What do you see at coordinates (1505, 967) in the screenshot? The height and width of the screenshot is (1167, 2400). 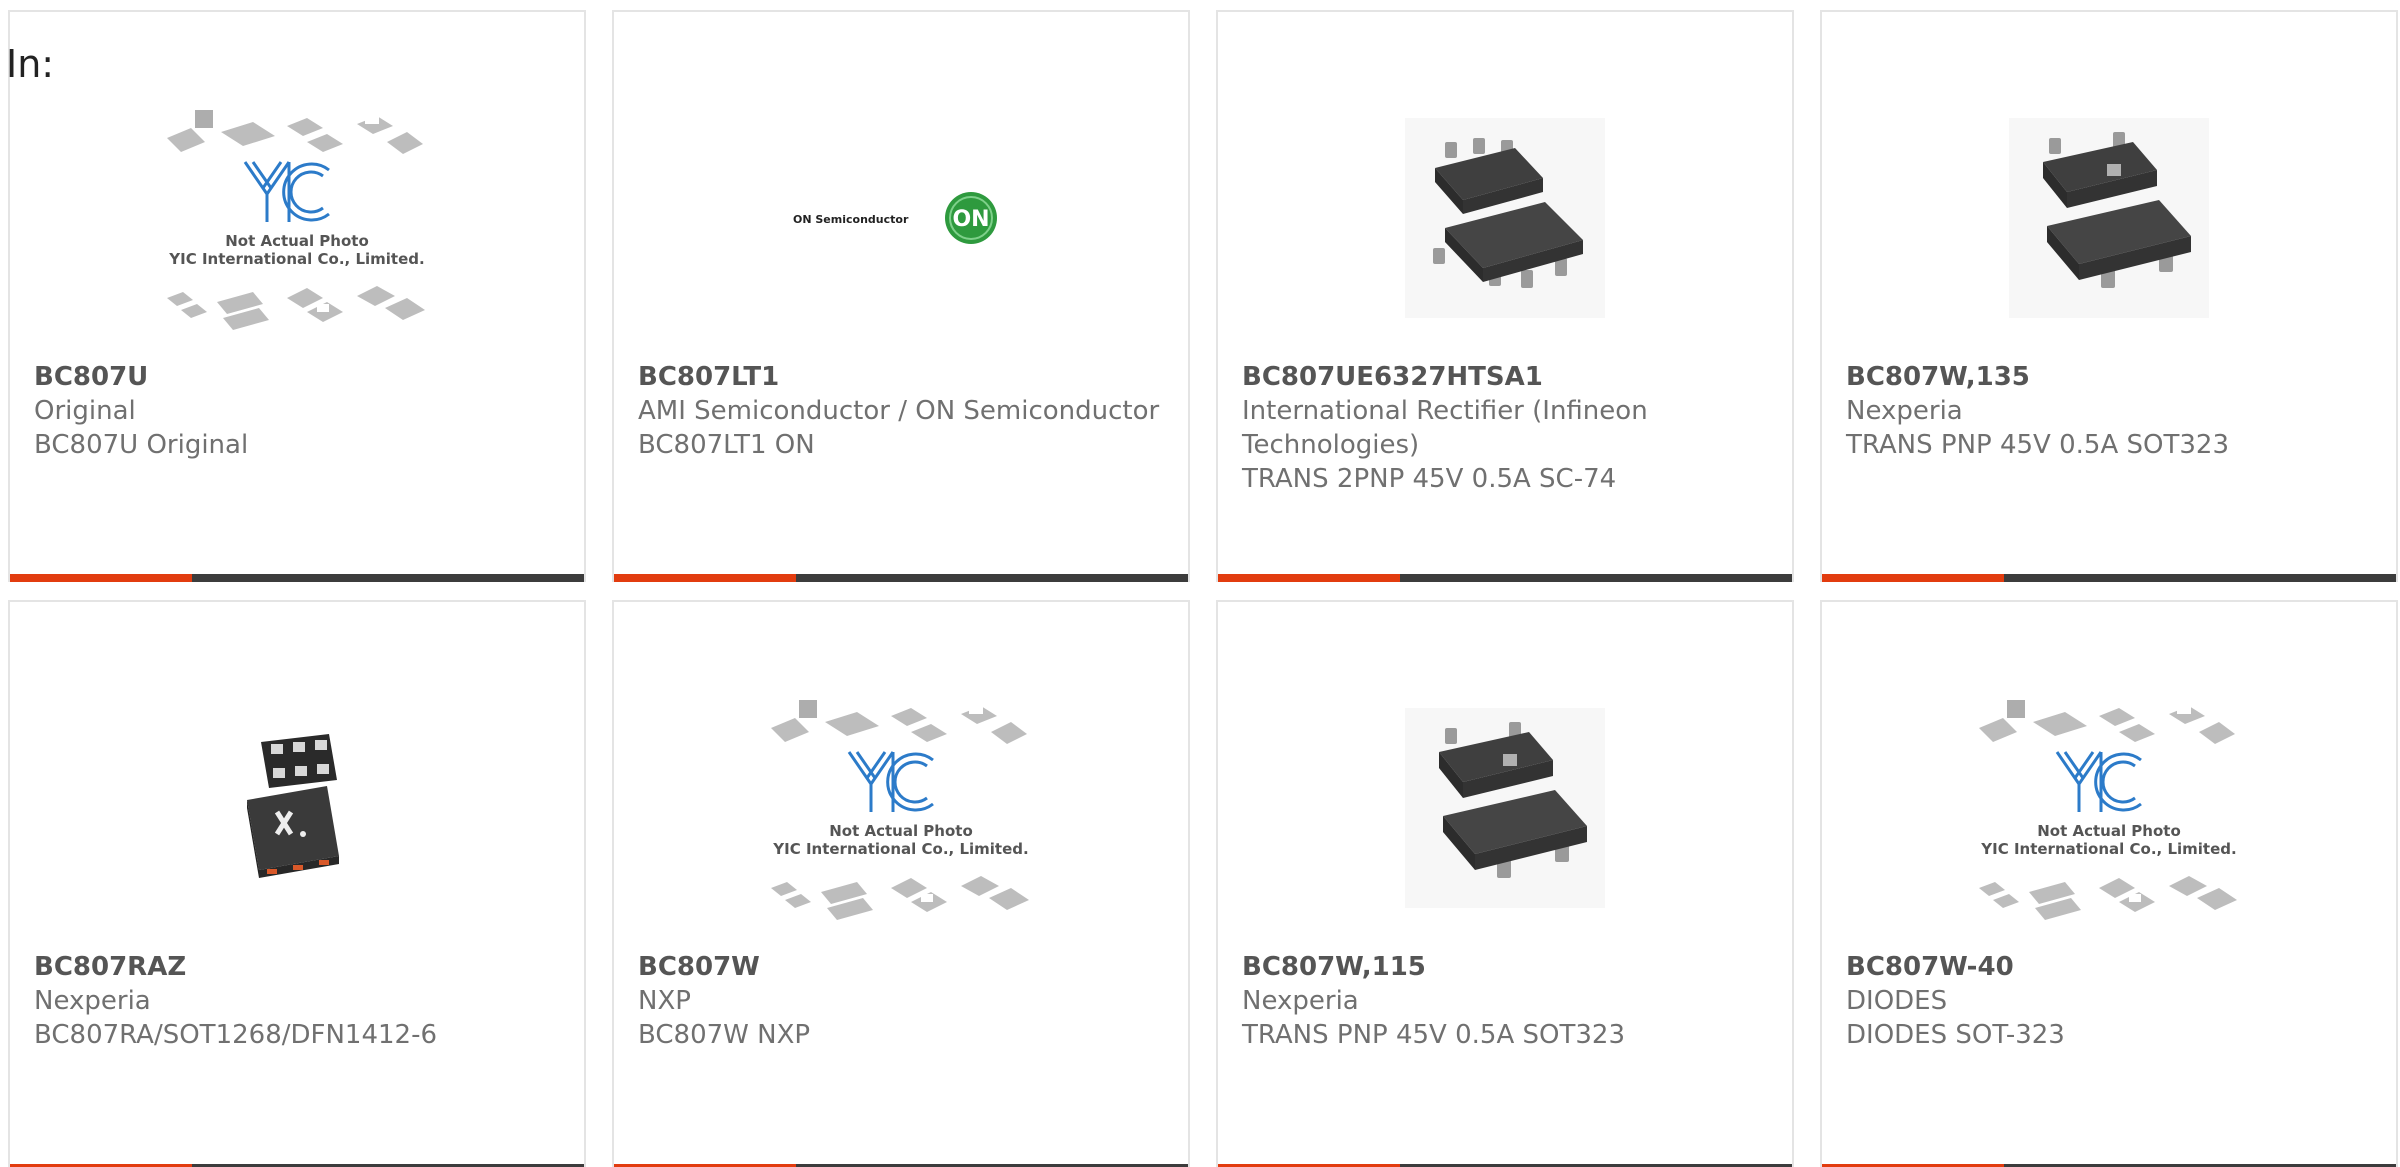 I see `product-part-number: BC807W,115` at bounding box center [1505, 967].